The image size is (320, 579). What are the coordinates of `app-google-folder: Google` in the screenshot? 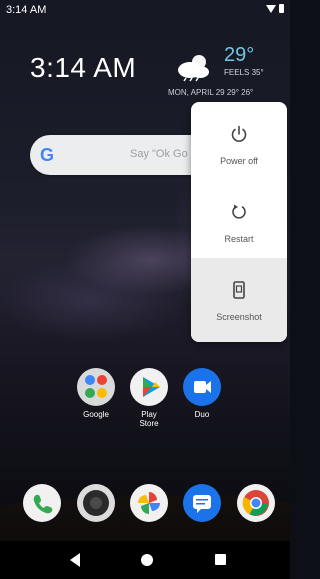 It's located at (96, 393).